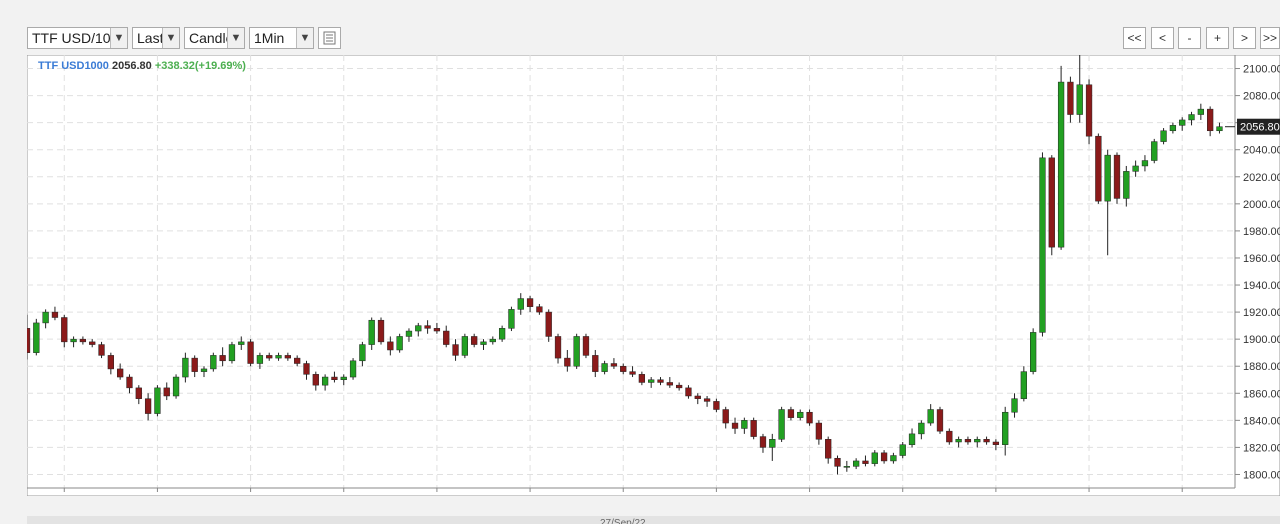 The height and width of the screenshot is (524, 1280). I want to click on legend-price: 2056.80, so click(131, 66).